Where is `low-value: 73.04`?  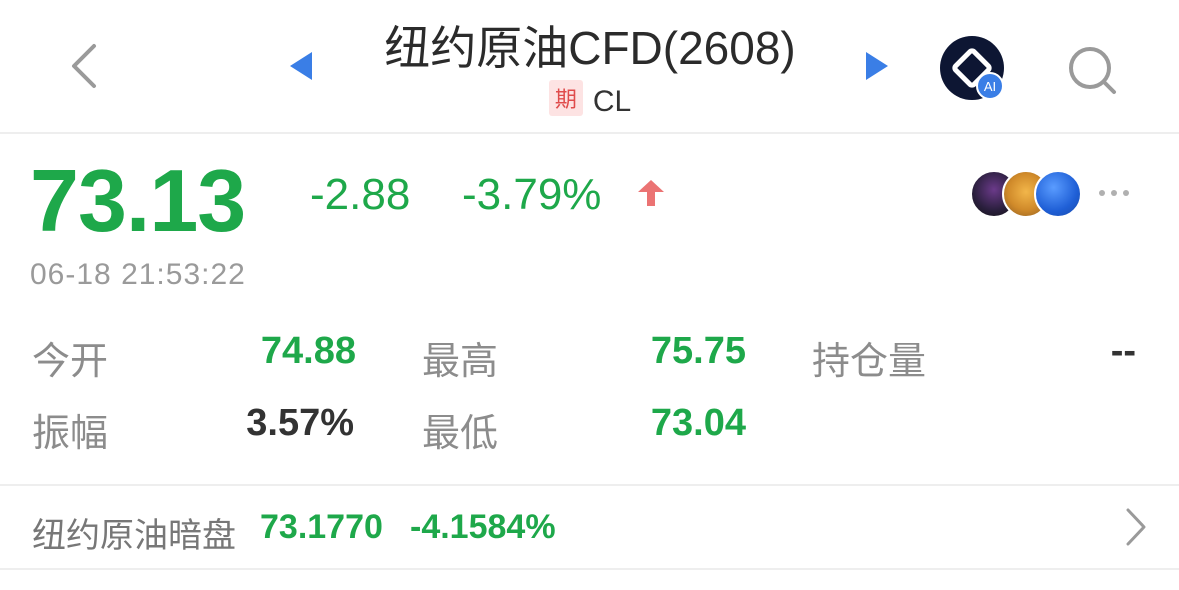 low-value: 73.04 is located at coordinates (698, 423).